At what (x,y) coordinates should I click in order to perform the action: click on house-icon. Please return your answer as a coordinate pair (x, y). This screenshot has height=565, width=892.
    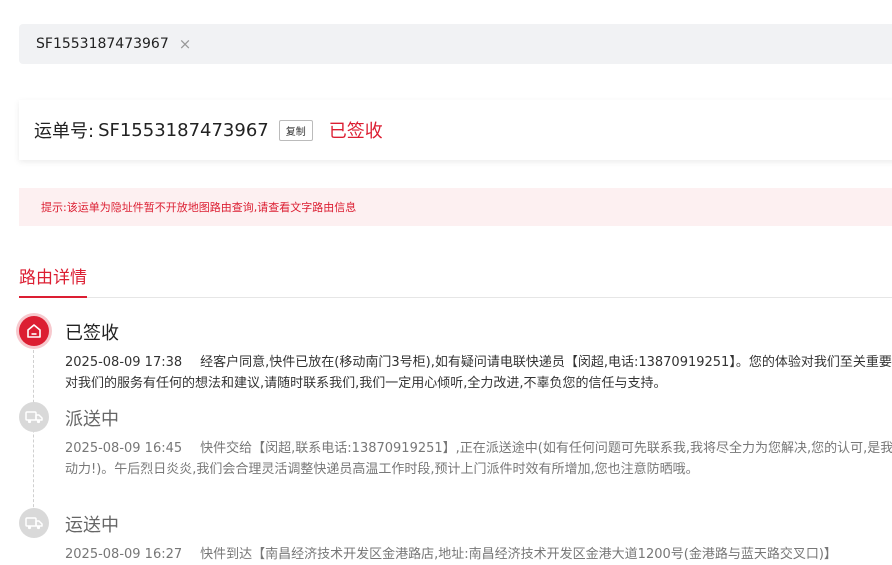
    Looking at the image, I should click on (34, 331).